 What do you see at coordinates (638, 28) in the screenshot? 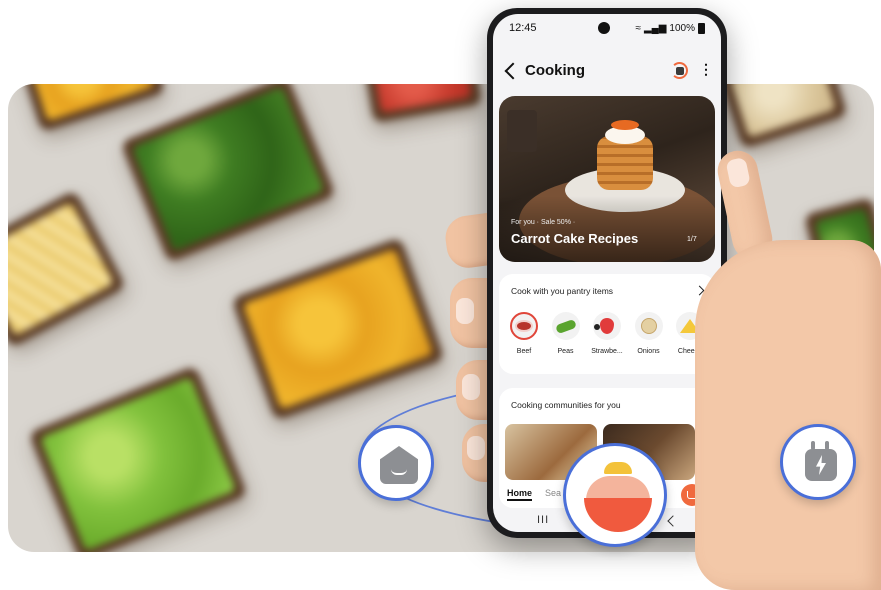
I see `wifi-icon: ≈` at bounding box center [638, 28].